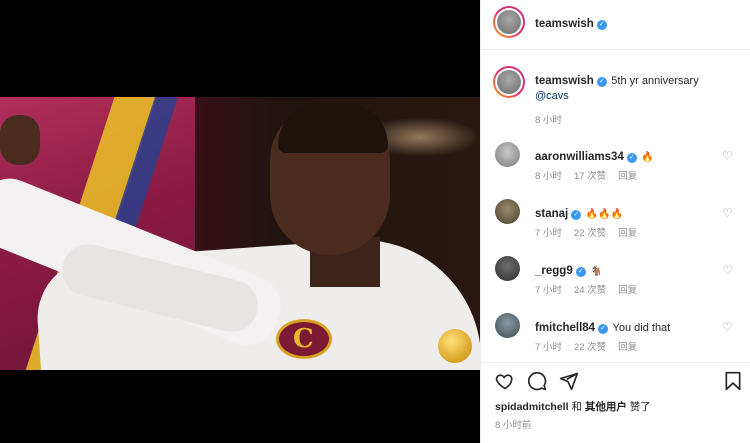  What do you see at coordinates (537, 381) in the screenshot?
I see `comment-icon` at bounding box center [537, 381].